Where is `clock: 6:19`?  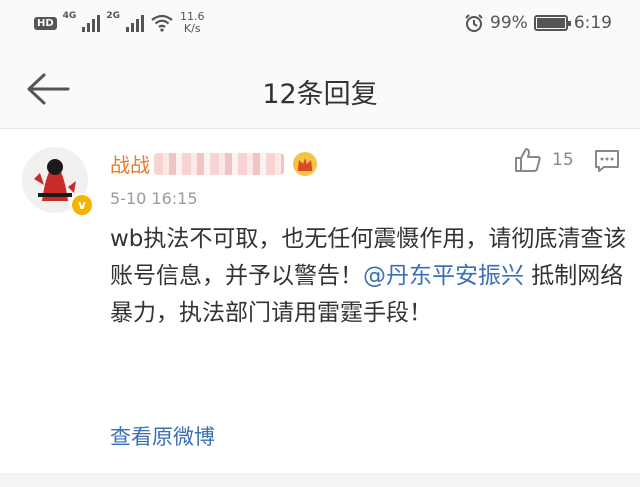 clock: 6:19 is located at coordinates (592, 23).